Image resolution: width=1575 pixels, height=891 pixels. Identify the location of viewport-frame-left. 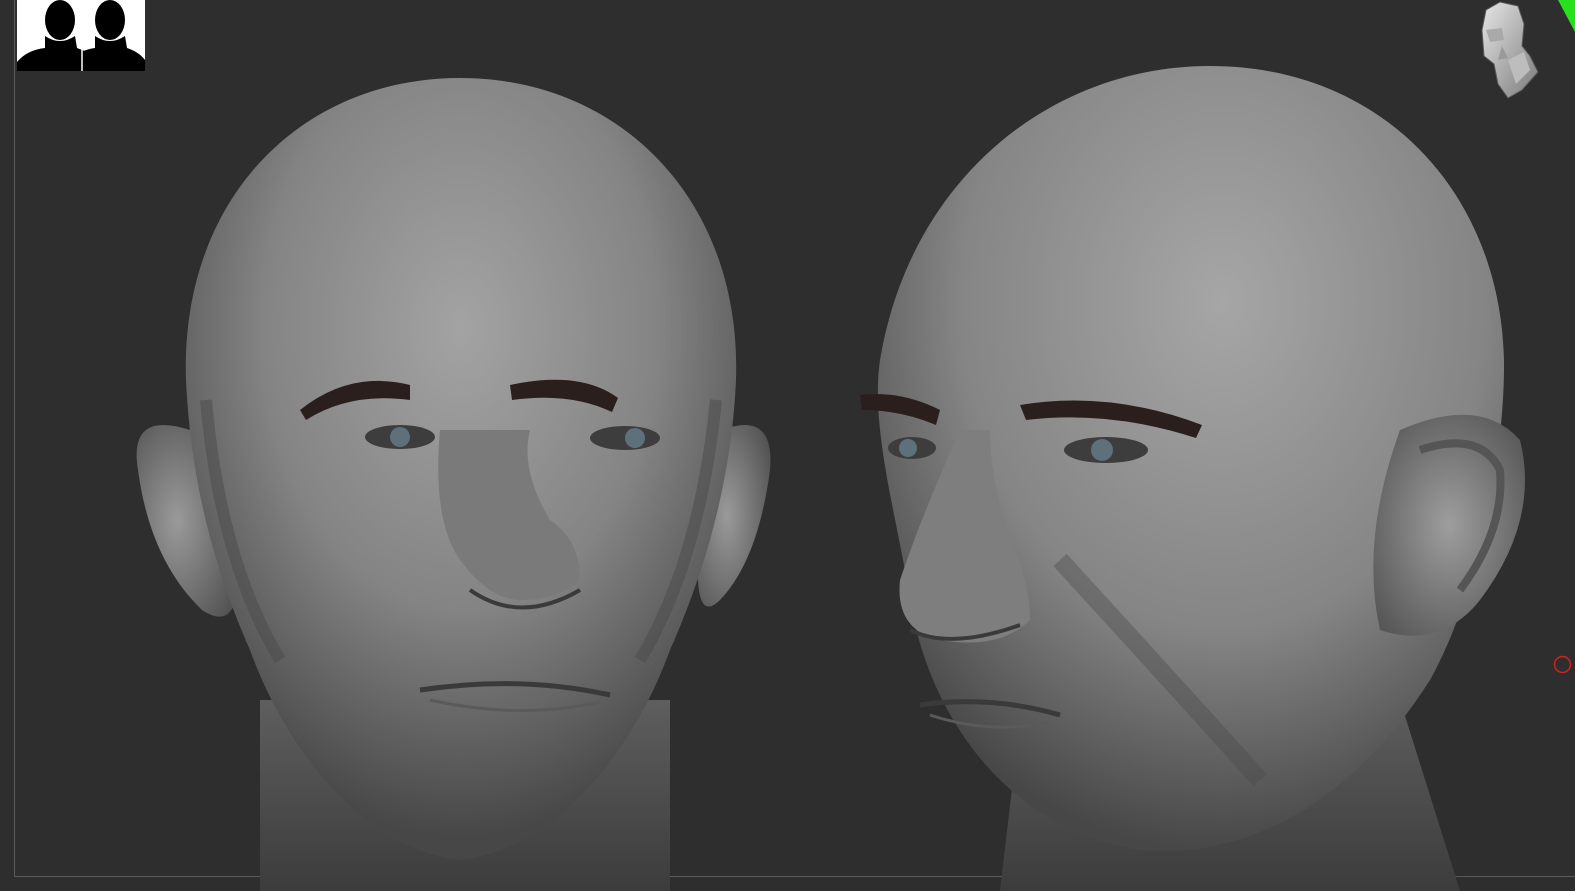
(14, 438).